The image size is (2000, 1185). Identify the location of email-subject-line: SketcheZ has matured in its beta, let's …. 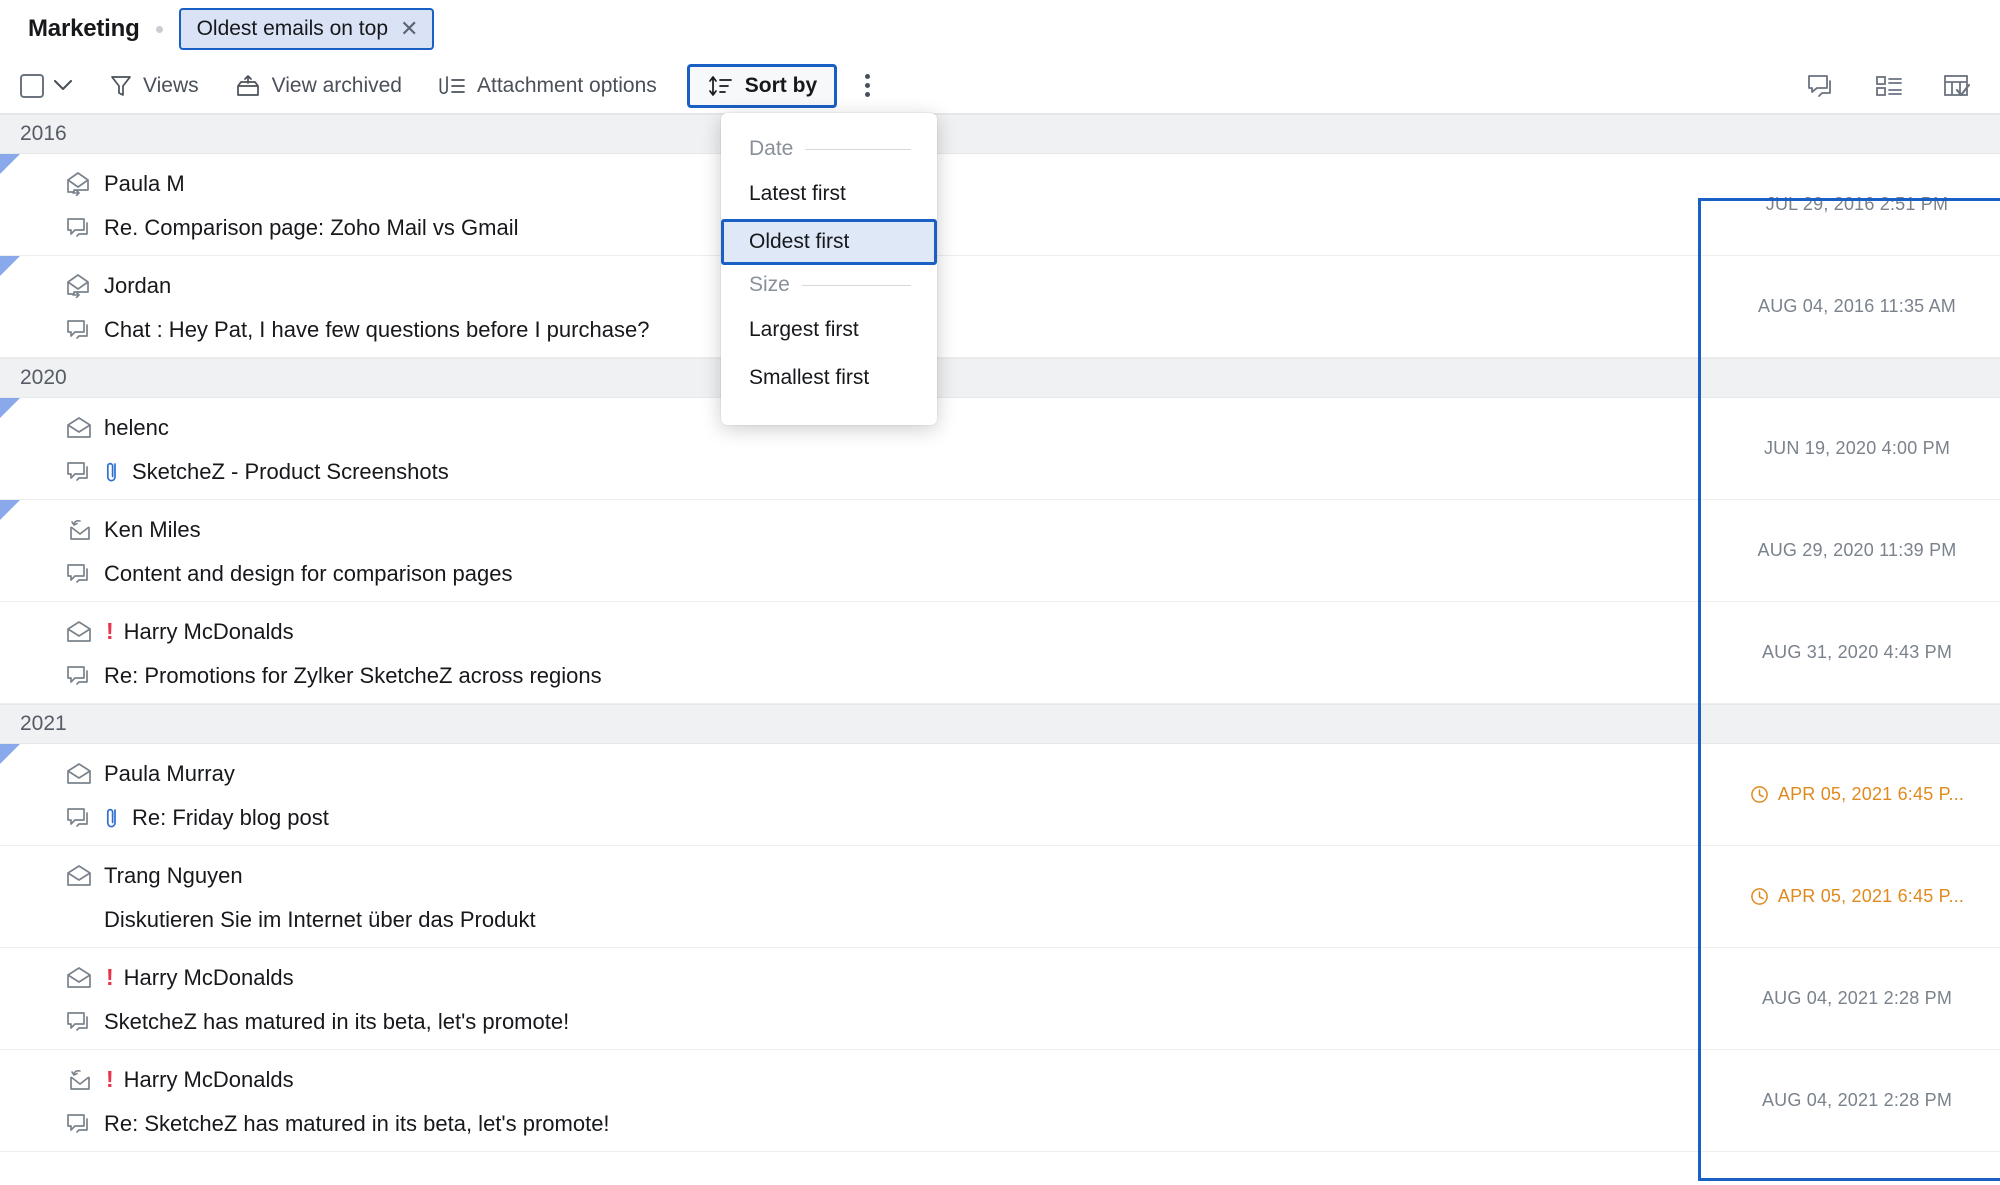
(903, 1022).